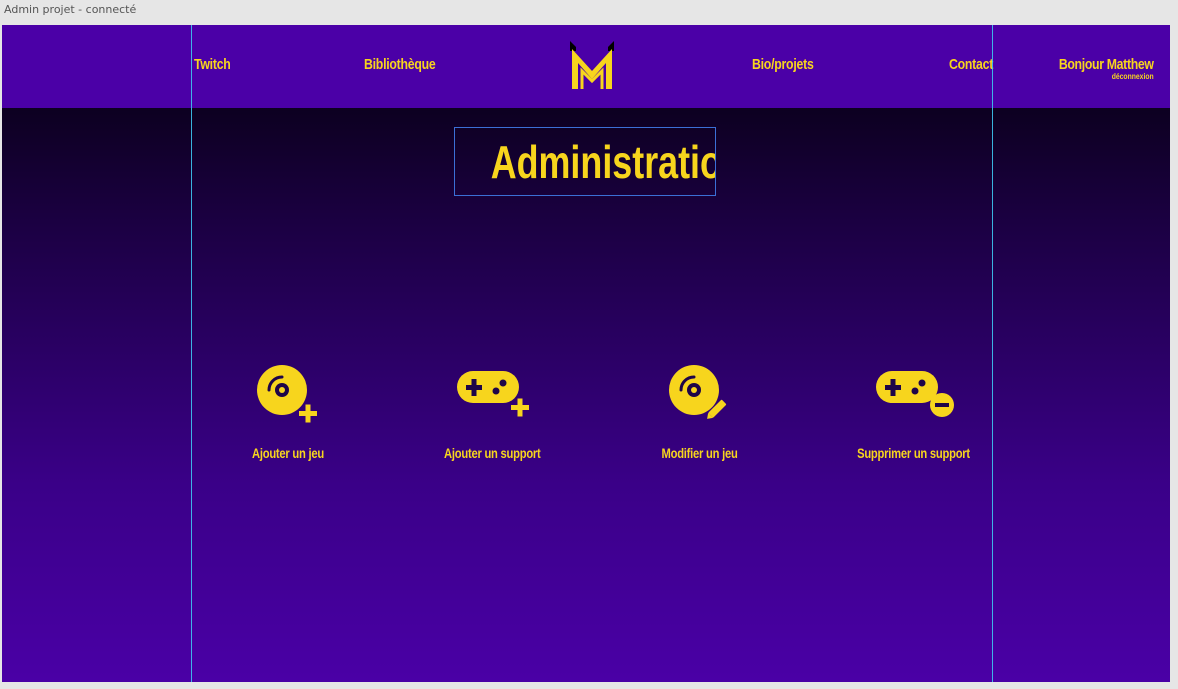  What do you see at coordinates (1105, 76) in the screenshot?
I see `logout-link: déconnexion` at bounding box center [1105, 76].